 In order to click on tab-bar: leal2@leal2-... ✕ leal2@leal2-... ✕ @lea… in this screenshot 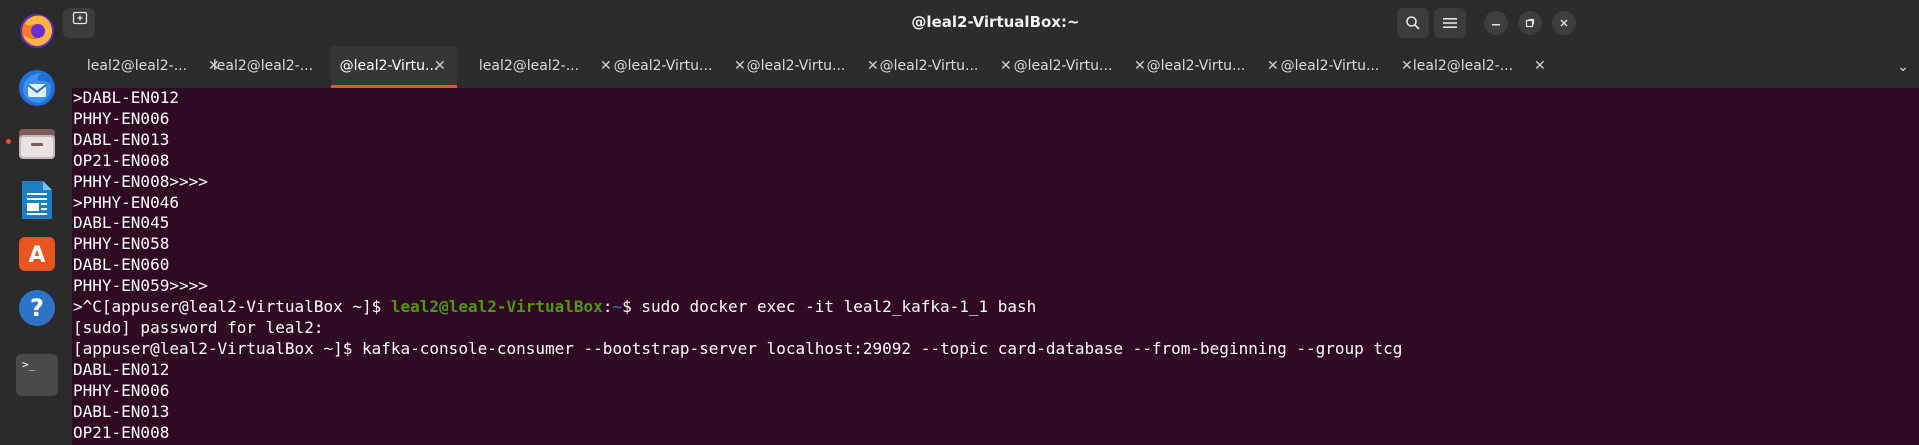, I will do `click(995, 67)`.